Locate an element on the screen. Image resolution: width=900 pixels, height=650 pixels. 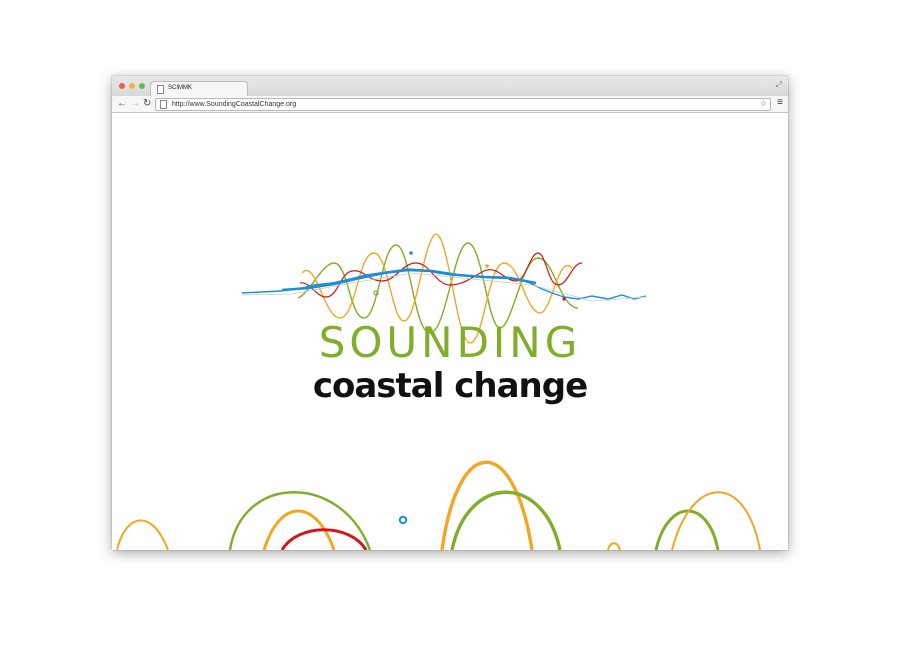
reload-icon: ↻ is located at coordinates (147, 103).